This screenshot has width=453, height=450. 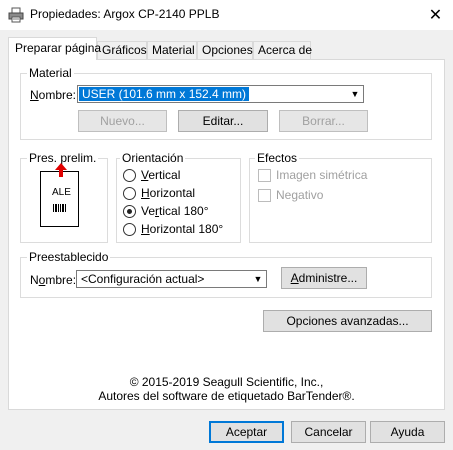 I want to click on effects-group-label: Efectos, so click(x=277, y=158).